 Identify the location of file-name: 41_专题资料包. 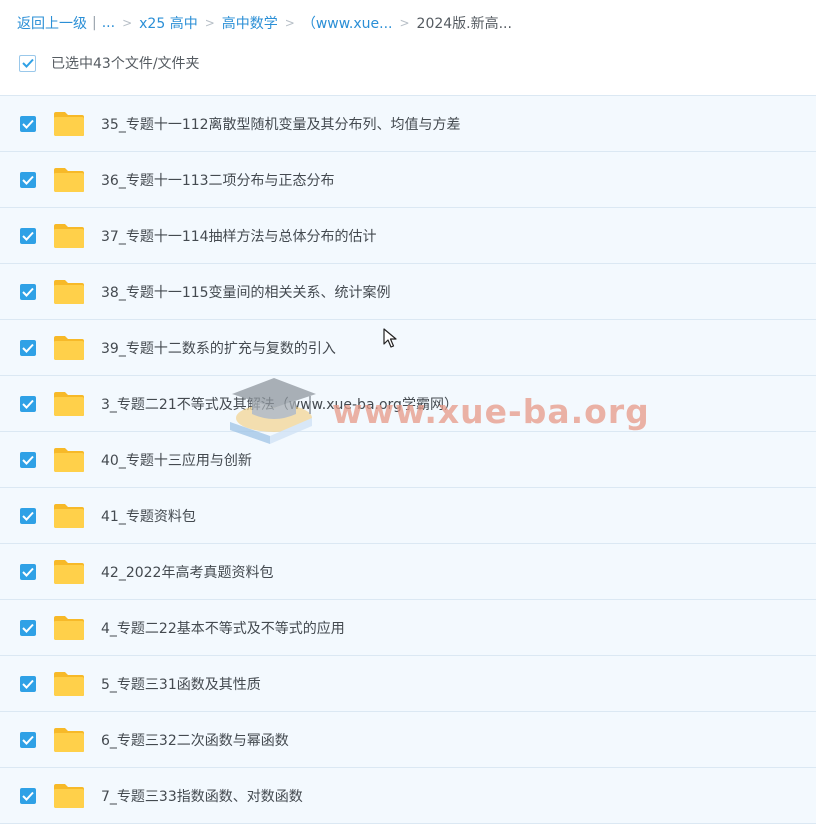
(148, 516).